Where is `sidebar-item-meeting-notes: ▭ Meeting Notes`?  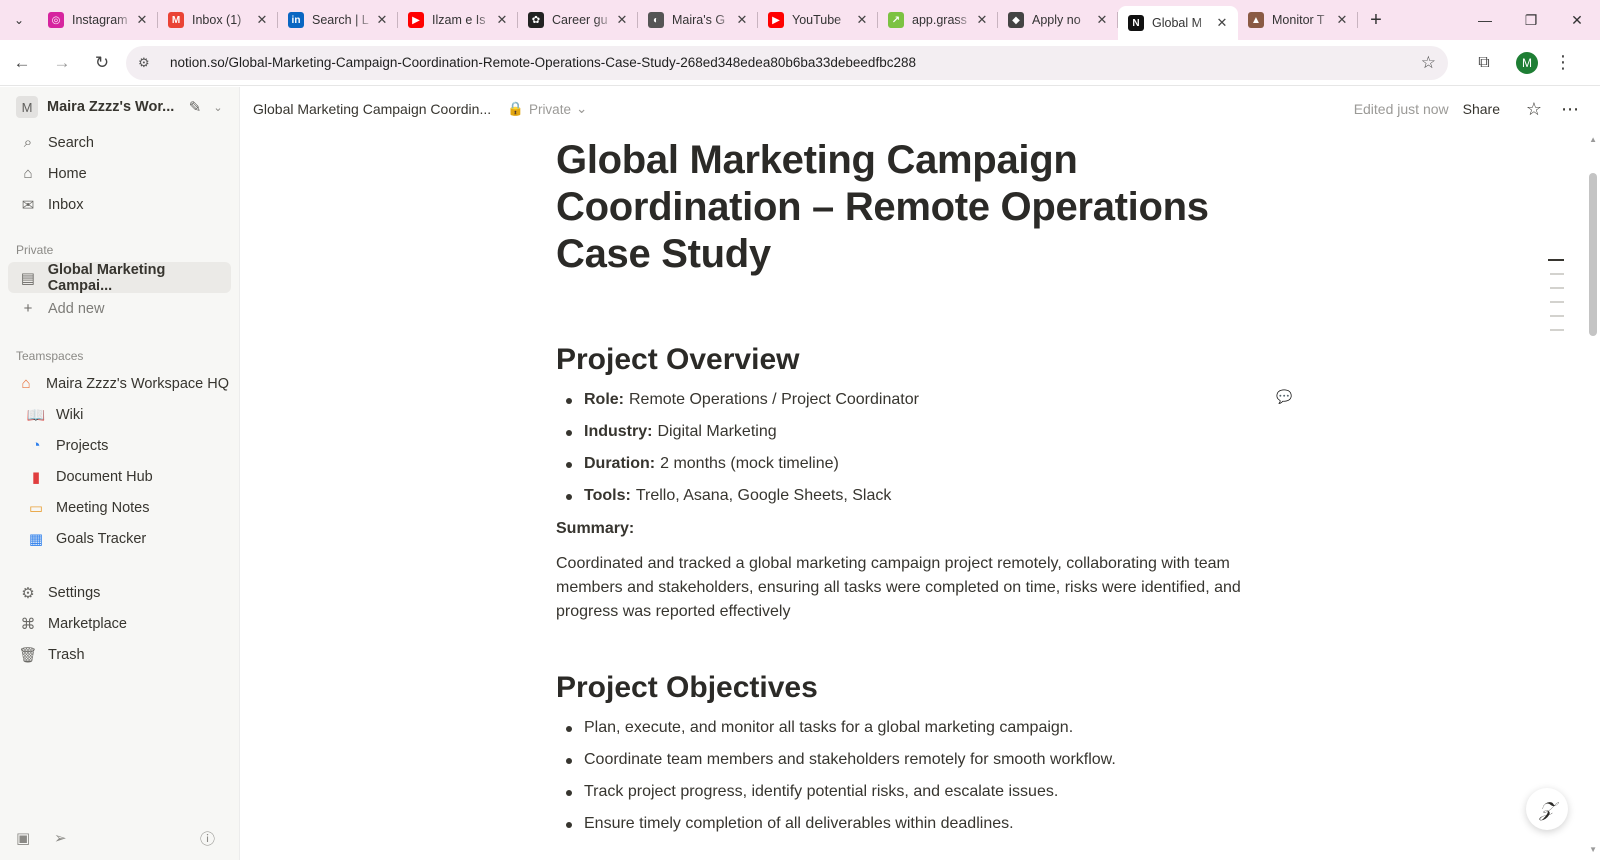 sidebar-item-meeting-notes: ▭ Meeting Notes is located at coordinates (115, 507).